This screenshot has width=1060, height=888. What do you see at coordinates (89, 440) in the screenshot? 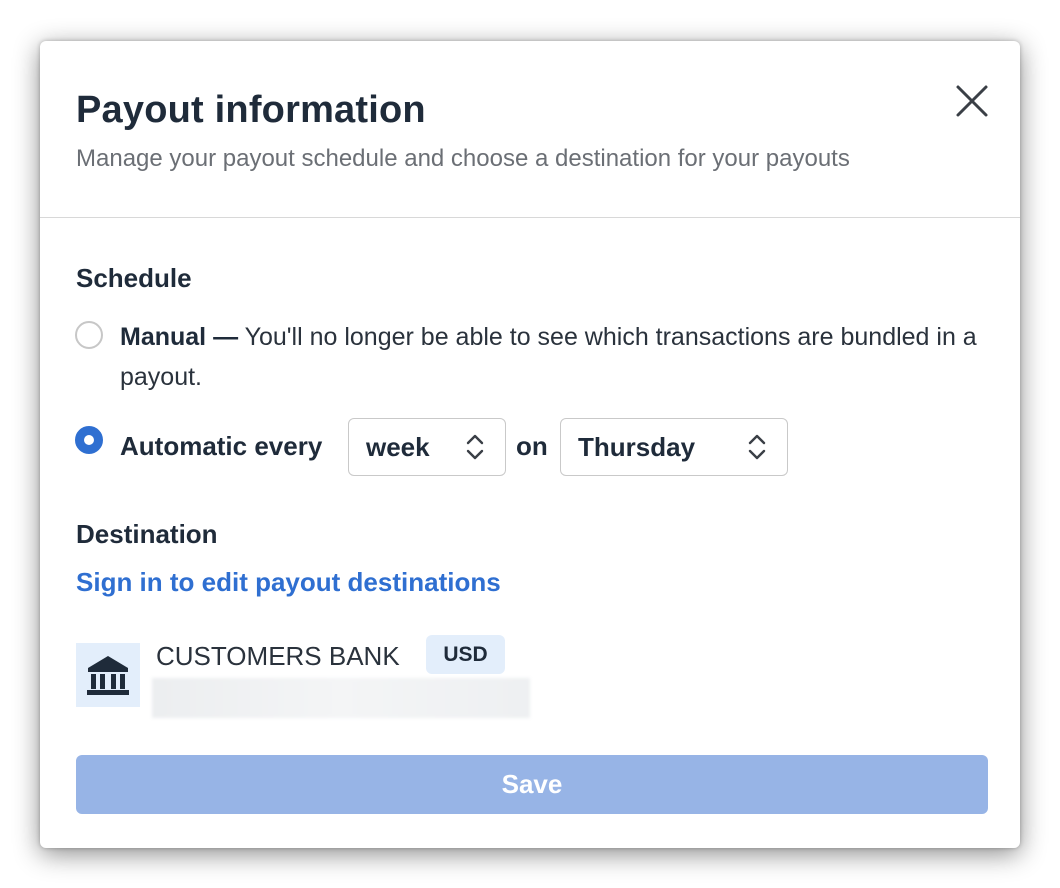
I see `automatic-radio` at bounding box center [89, 440].